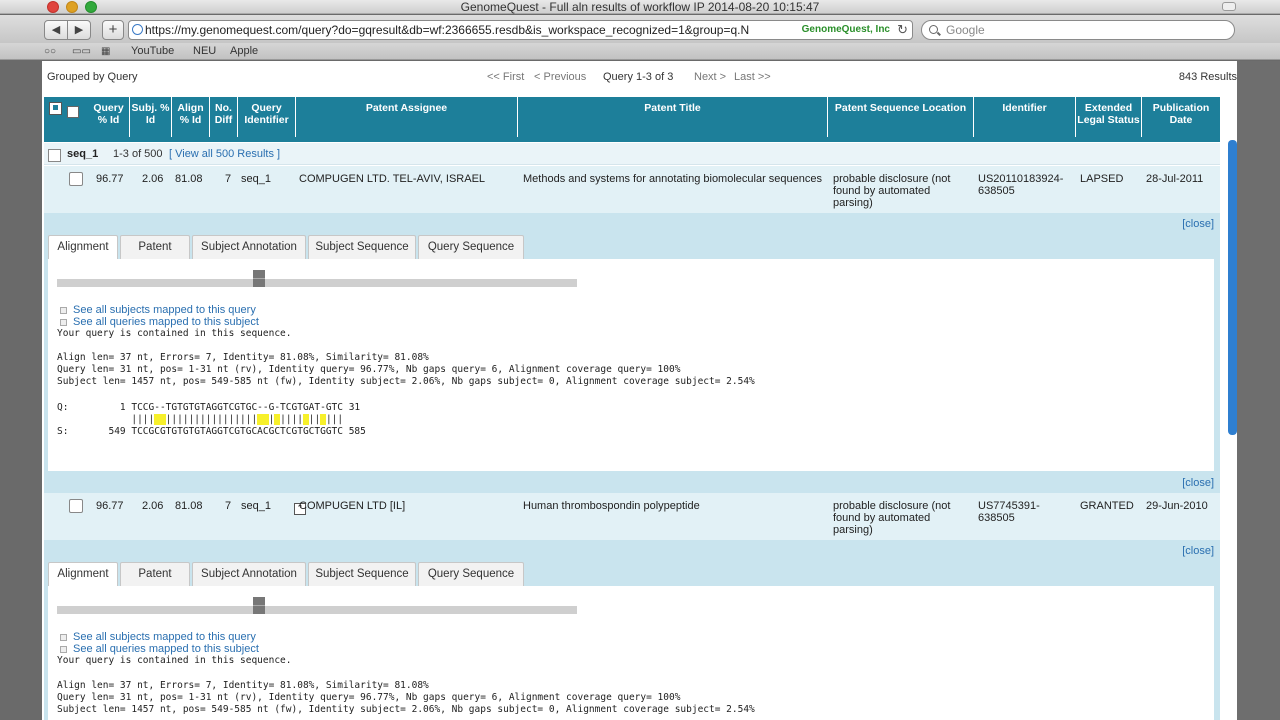 This screenshot has width=1280, height=720. What do you see at coordinates (152, 51) in the screenshot?
I see `bookmark-youtube: YouTube` at bounding box center [152, 51].